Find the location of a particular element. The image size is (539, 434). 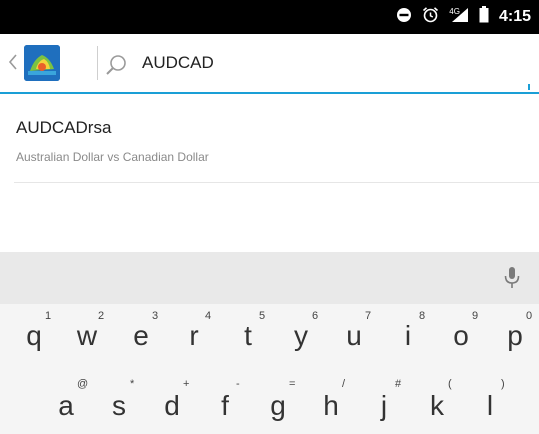

key-hint: + is located at coordinates (186, 384).